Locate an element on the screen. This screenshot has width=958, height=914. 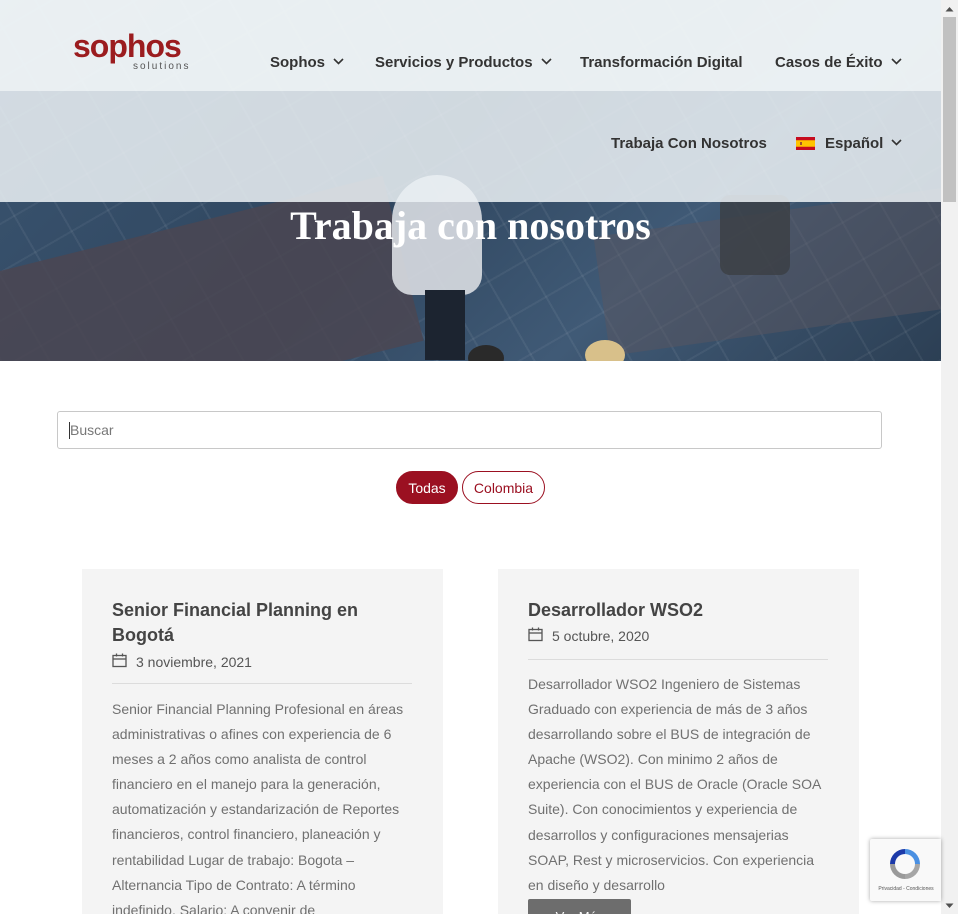
nav-label: Trabaja Con Nosotros is located at coordinates (689, 143).